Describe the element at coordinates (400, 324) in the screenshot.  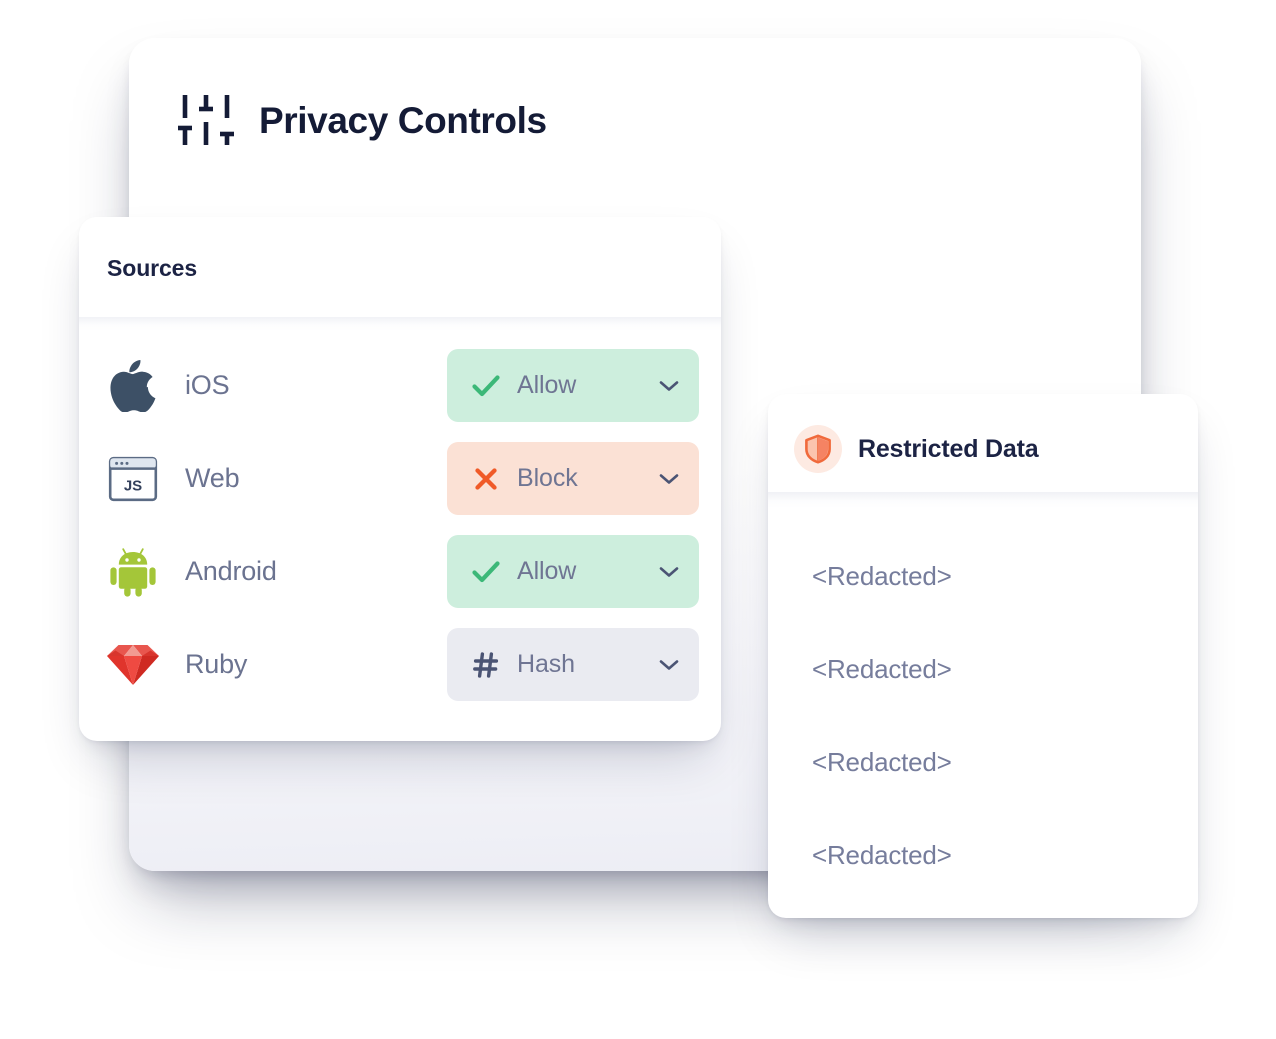
I see `sources-header-divider` at that location.